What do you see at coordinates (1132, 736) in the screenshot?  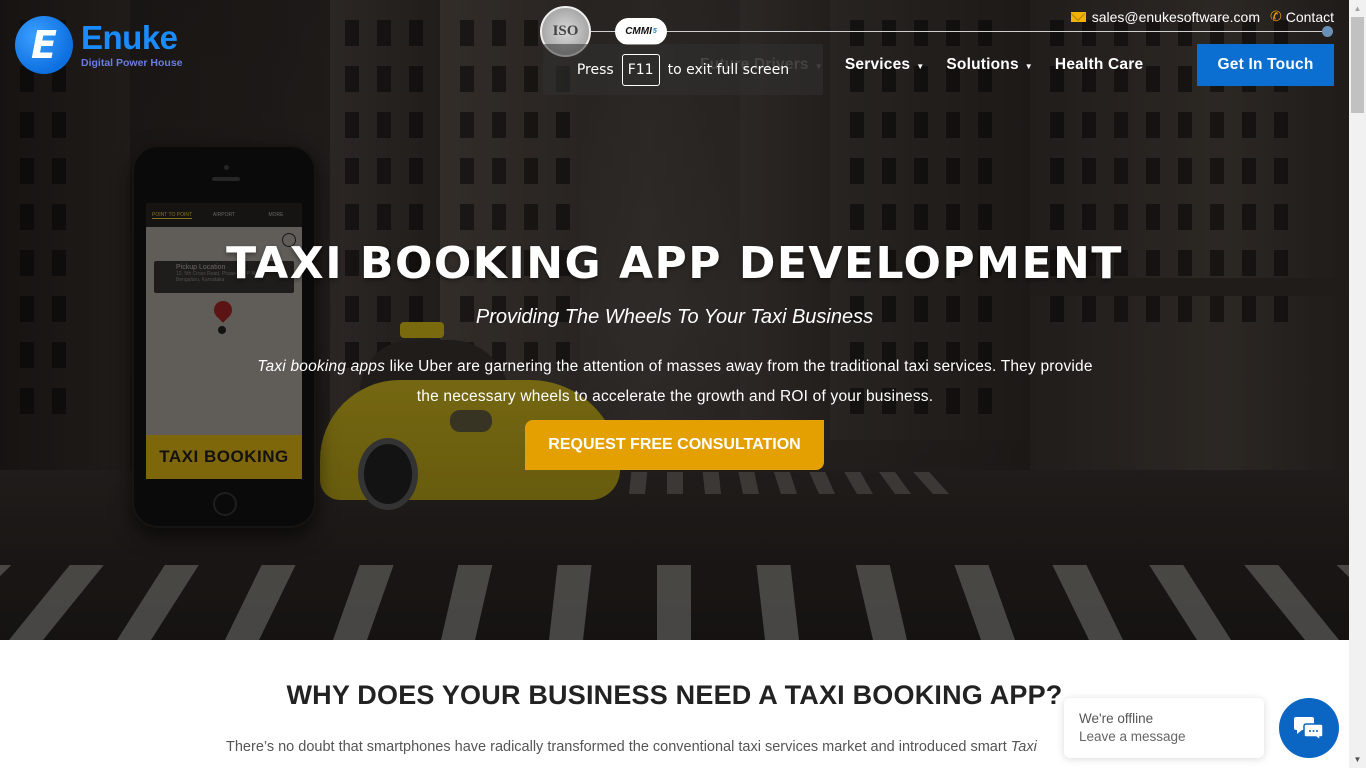 I see `chat-action: Leave a message` at bounding box center [1132, 736].